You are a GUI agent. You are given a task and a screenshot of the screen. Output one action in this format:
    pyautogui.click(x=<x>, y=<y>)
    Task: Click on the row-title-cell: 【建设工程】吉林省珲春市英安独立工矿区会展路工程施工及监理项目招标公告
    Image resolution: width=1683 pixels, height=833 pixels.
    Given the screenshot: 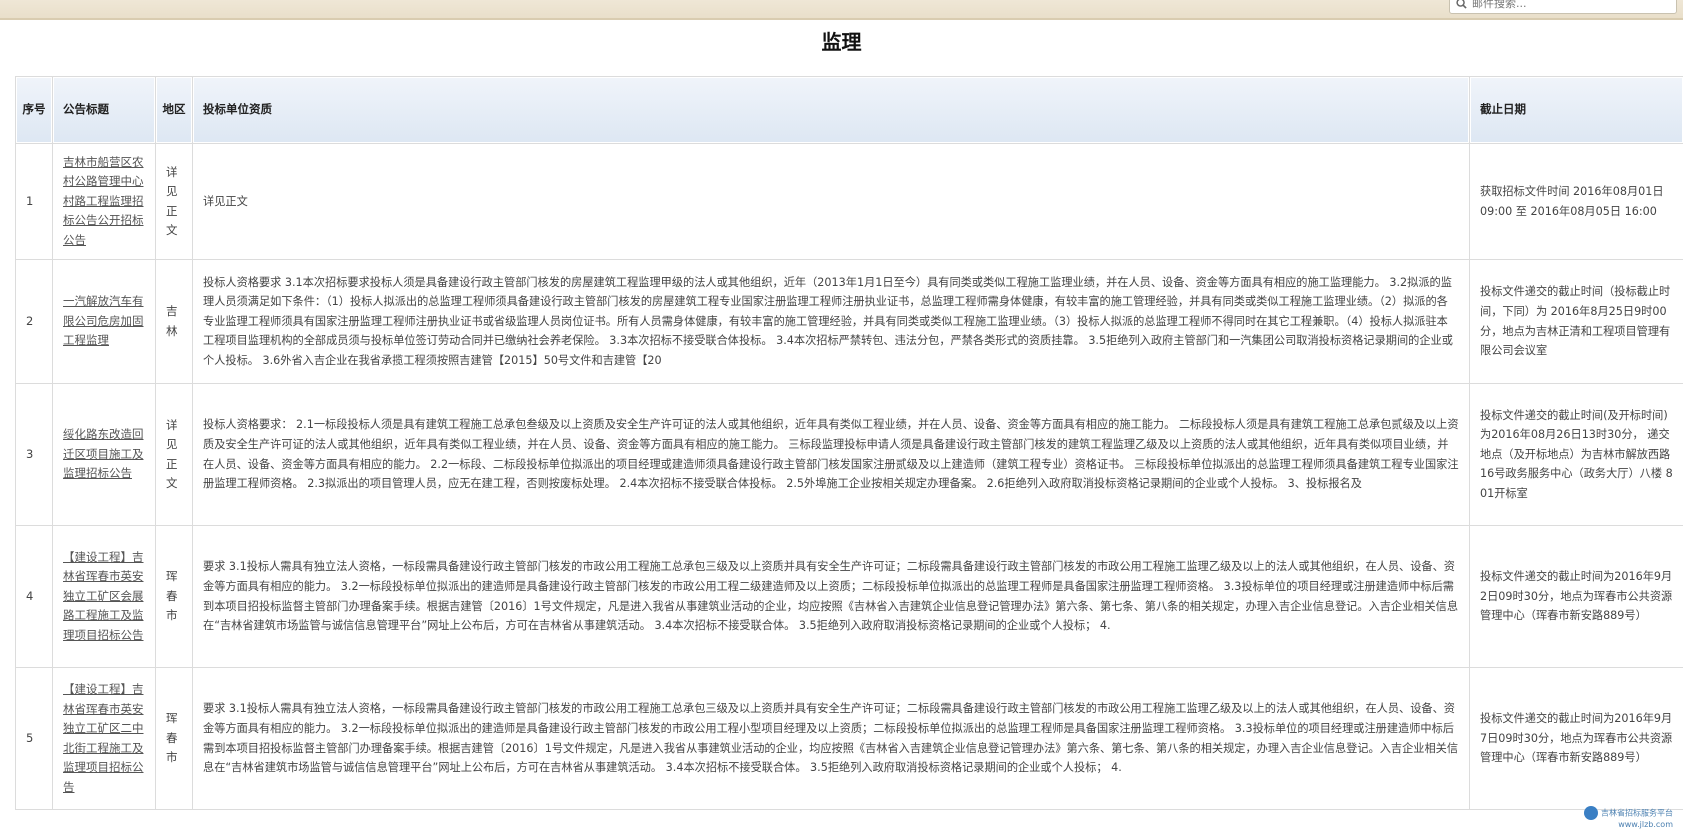 What is the action you would take?
    pyautogui.click(x=104, y=597)
    